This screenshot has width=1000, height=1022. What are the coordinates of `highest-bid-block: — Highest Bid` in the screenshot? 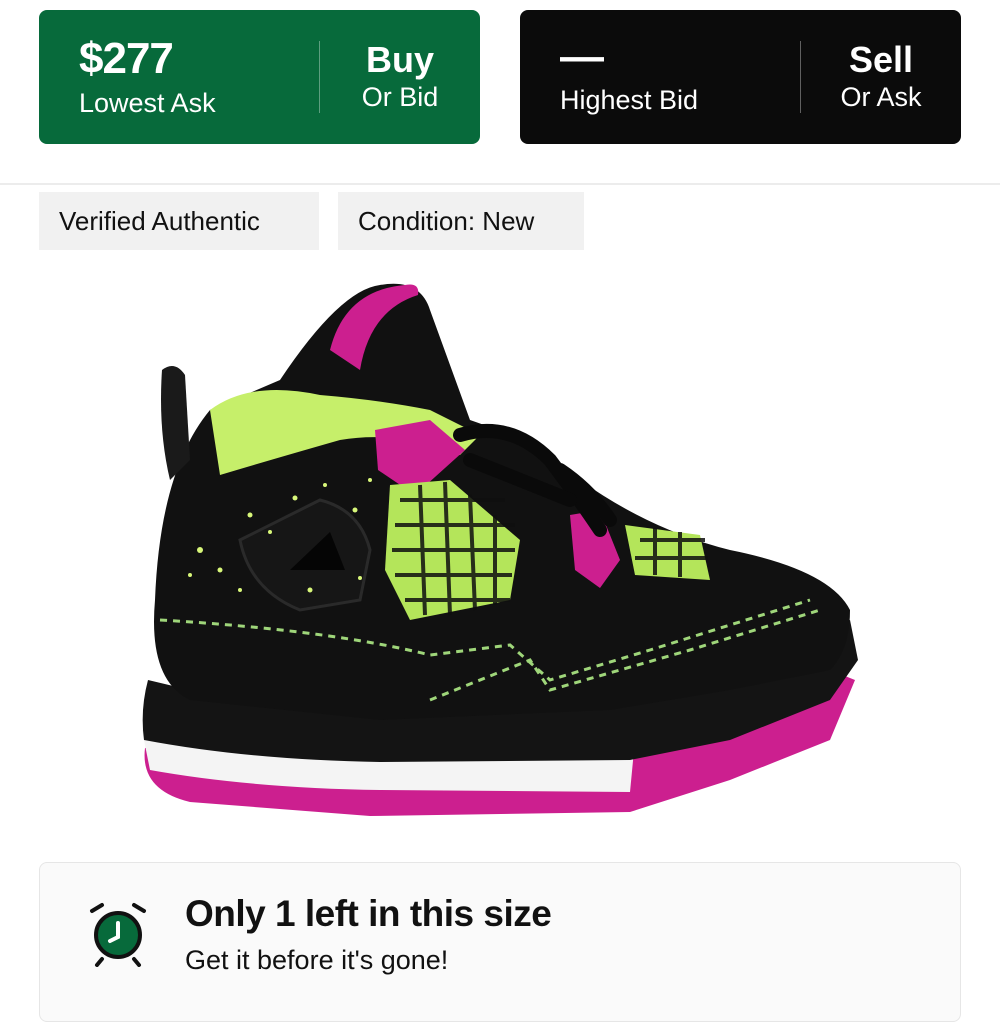 It's located at (660, 74).